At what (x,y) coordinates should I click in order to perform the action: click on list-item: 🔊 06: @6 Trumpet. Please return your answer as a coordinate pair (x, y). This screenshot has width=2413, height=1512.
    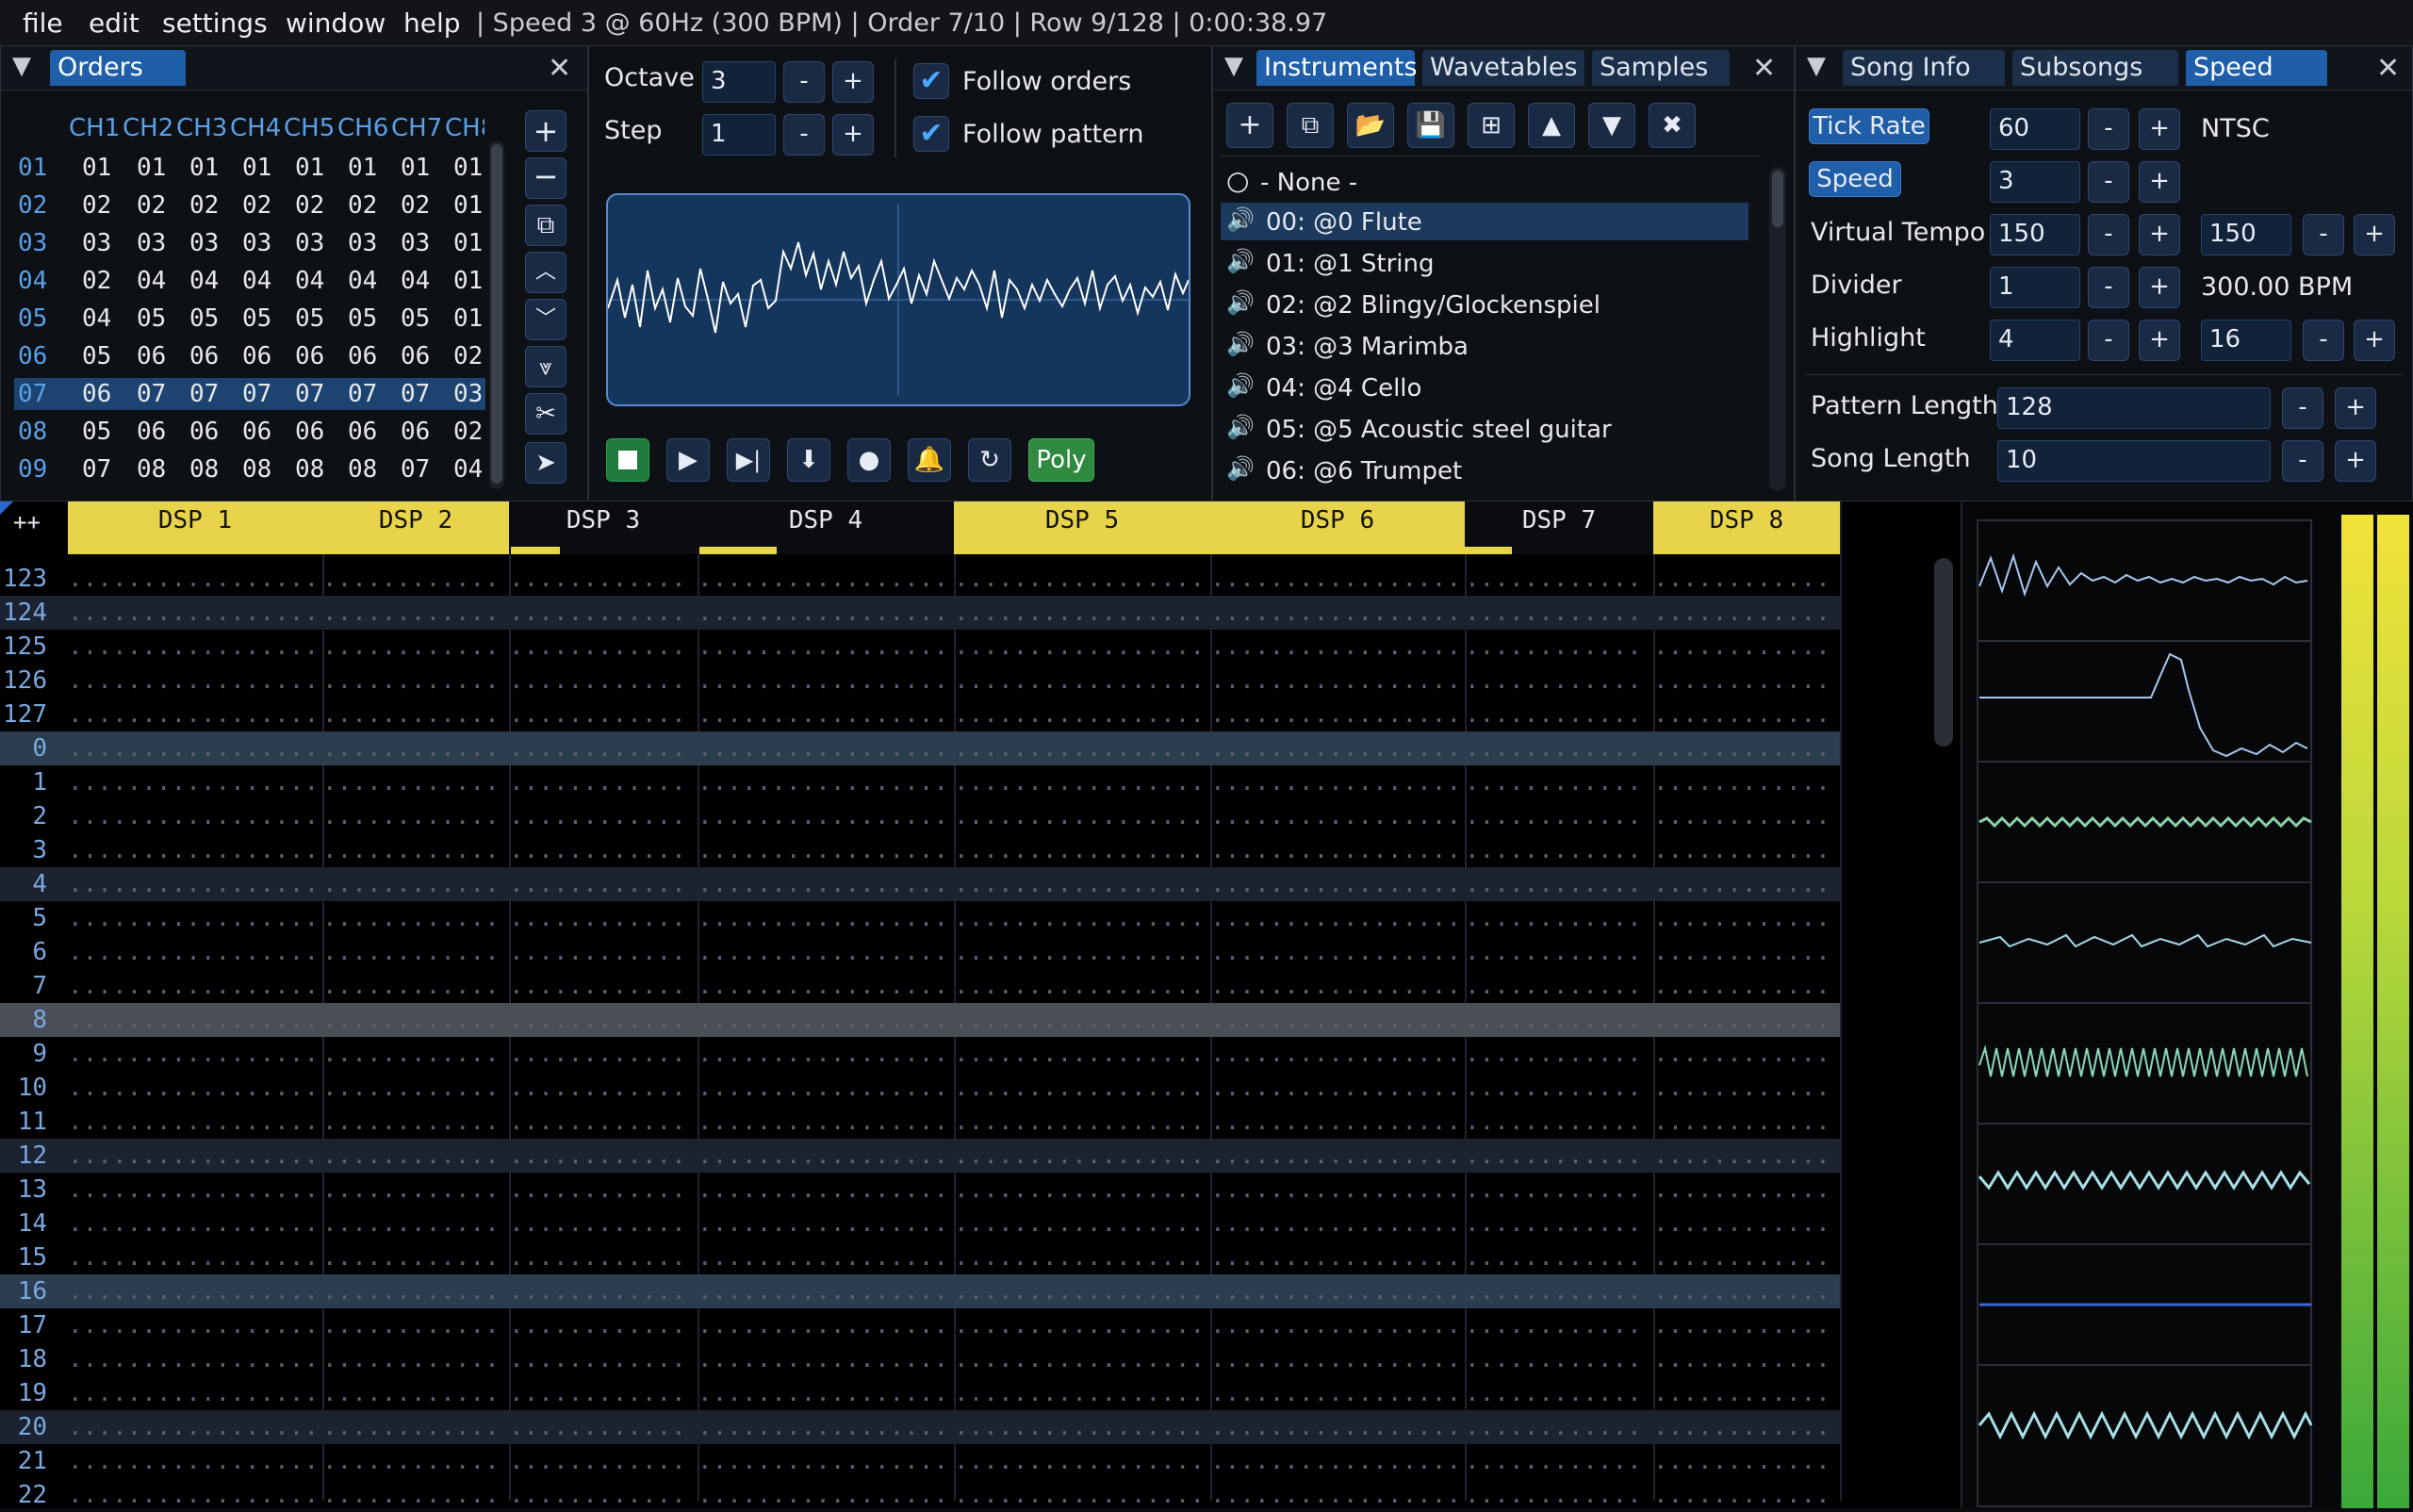
    Looking at the image, I should click on (1484, 471).